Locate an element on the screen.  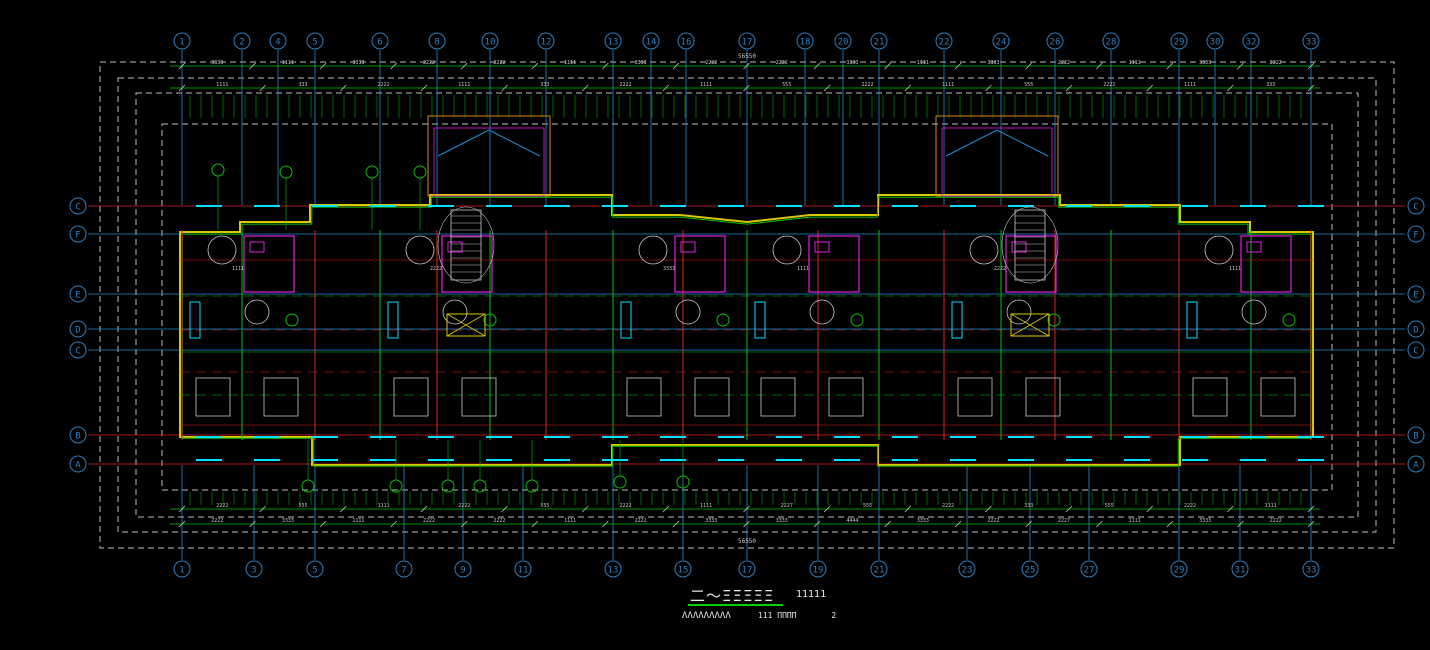
dim-text-0-2: 3333 is located at coordinates (358, 63).